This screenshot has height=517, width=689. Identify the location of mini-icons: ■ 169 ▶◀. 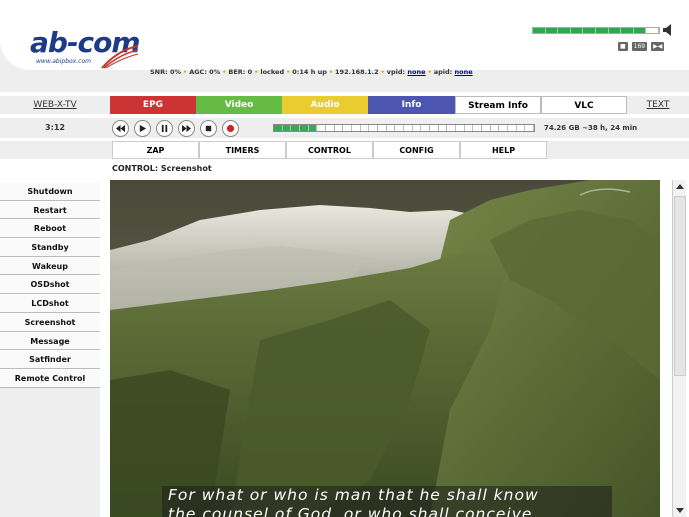
(641, 46).